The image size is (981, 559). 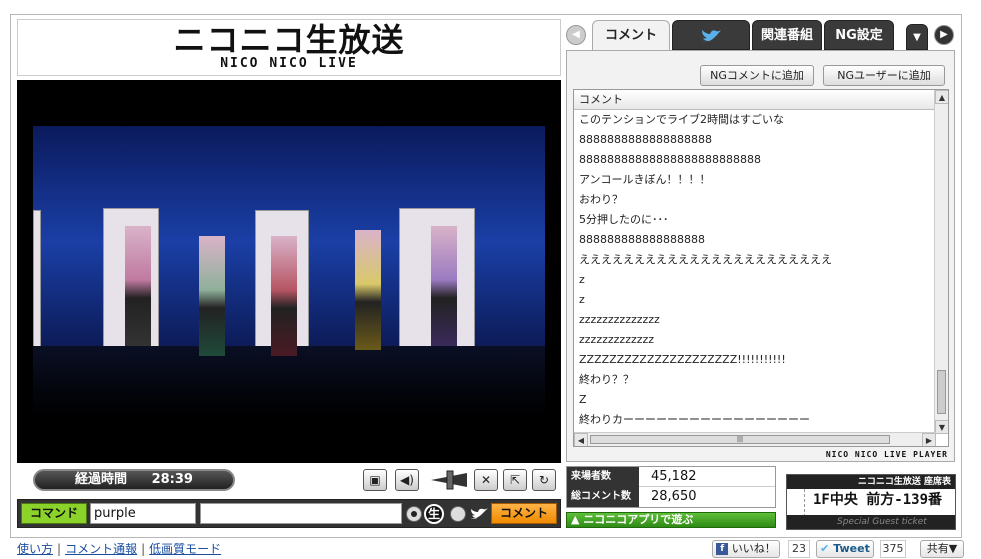 What do you see at coordinates (631, 35) in the screenshot?
I see `tab-comment: コメント` at bounding box center [631, 35].